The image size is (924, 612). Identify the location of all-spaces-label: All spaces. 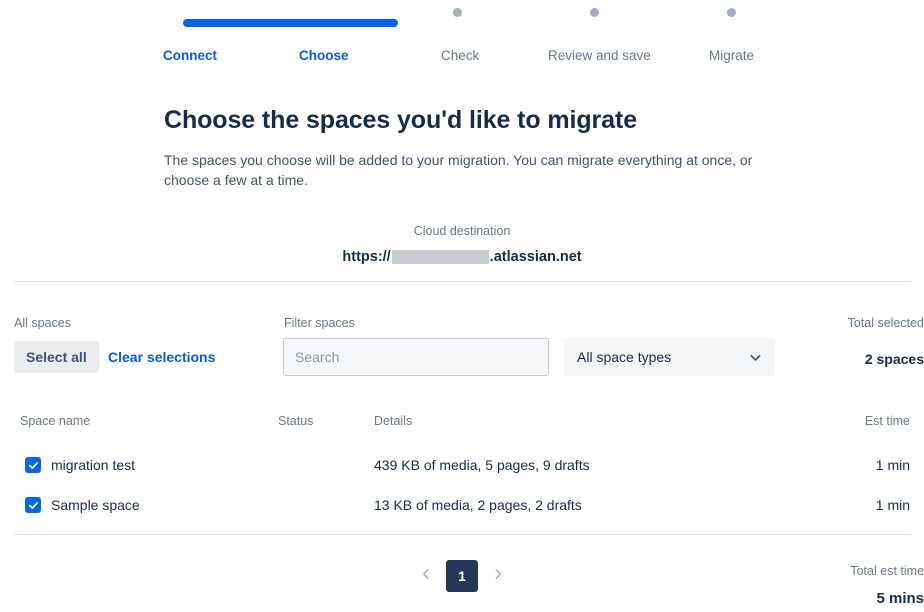
(42, 323).